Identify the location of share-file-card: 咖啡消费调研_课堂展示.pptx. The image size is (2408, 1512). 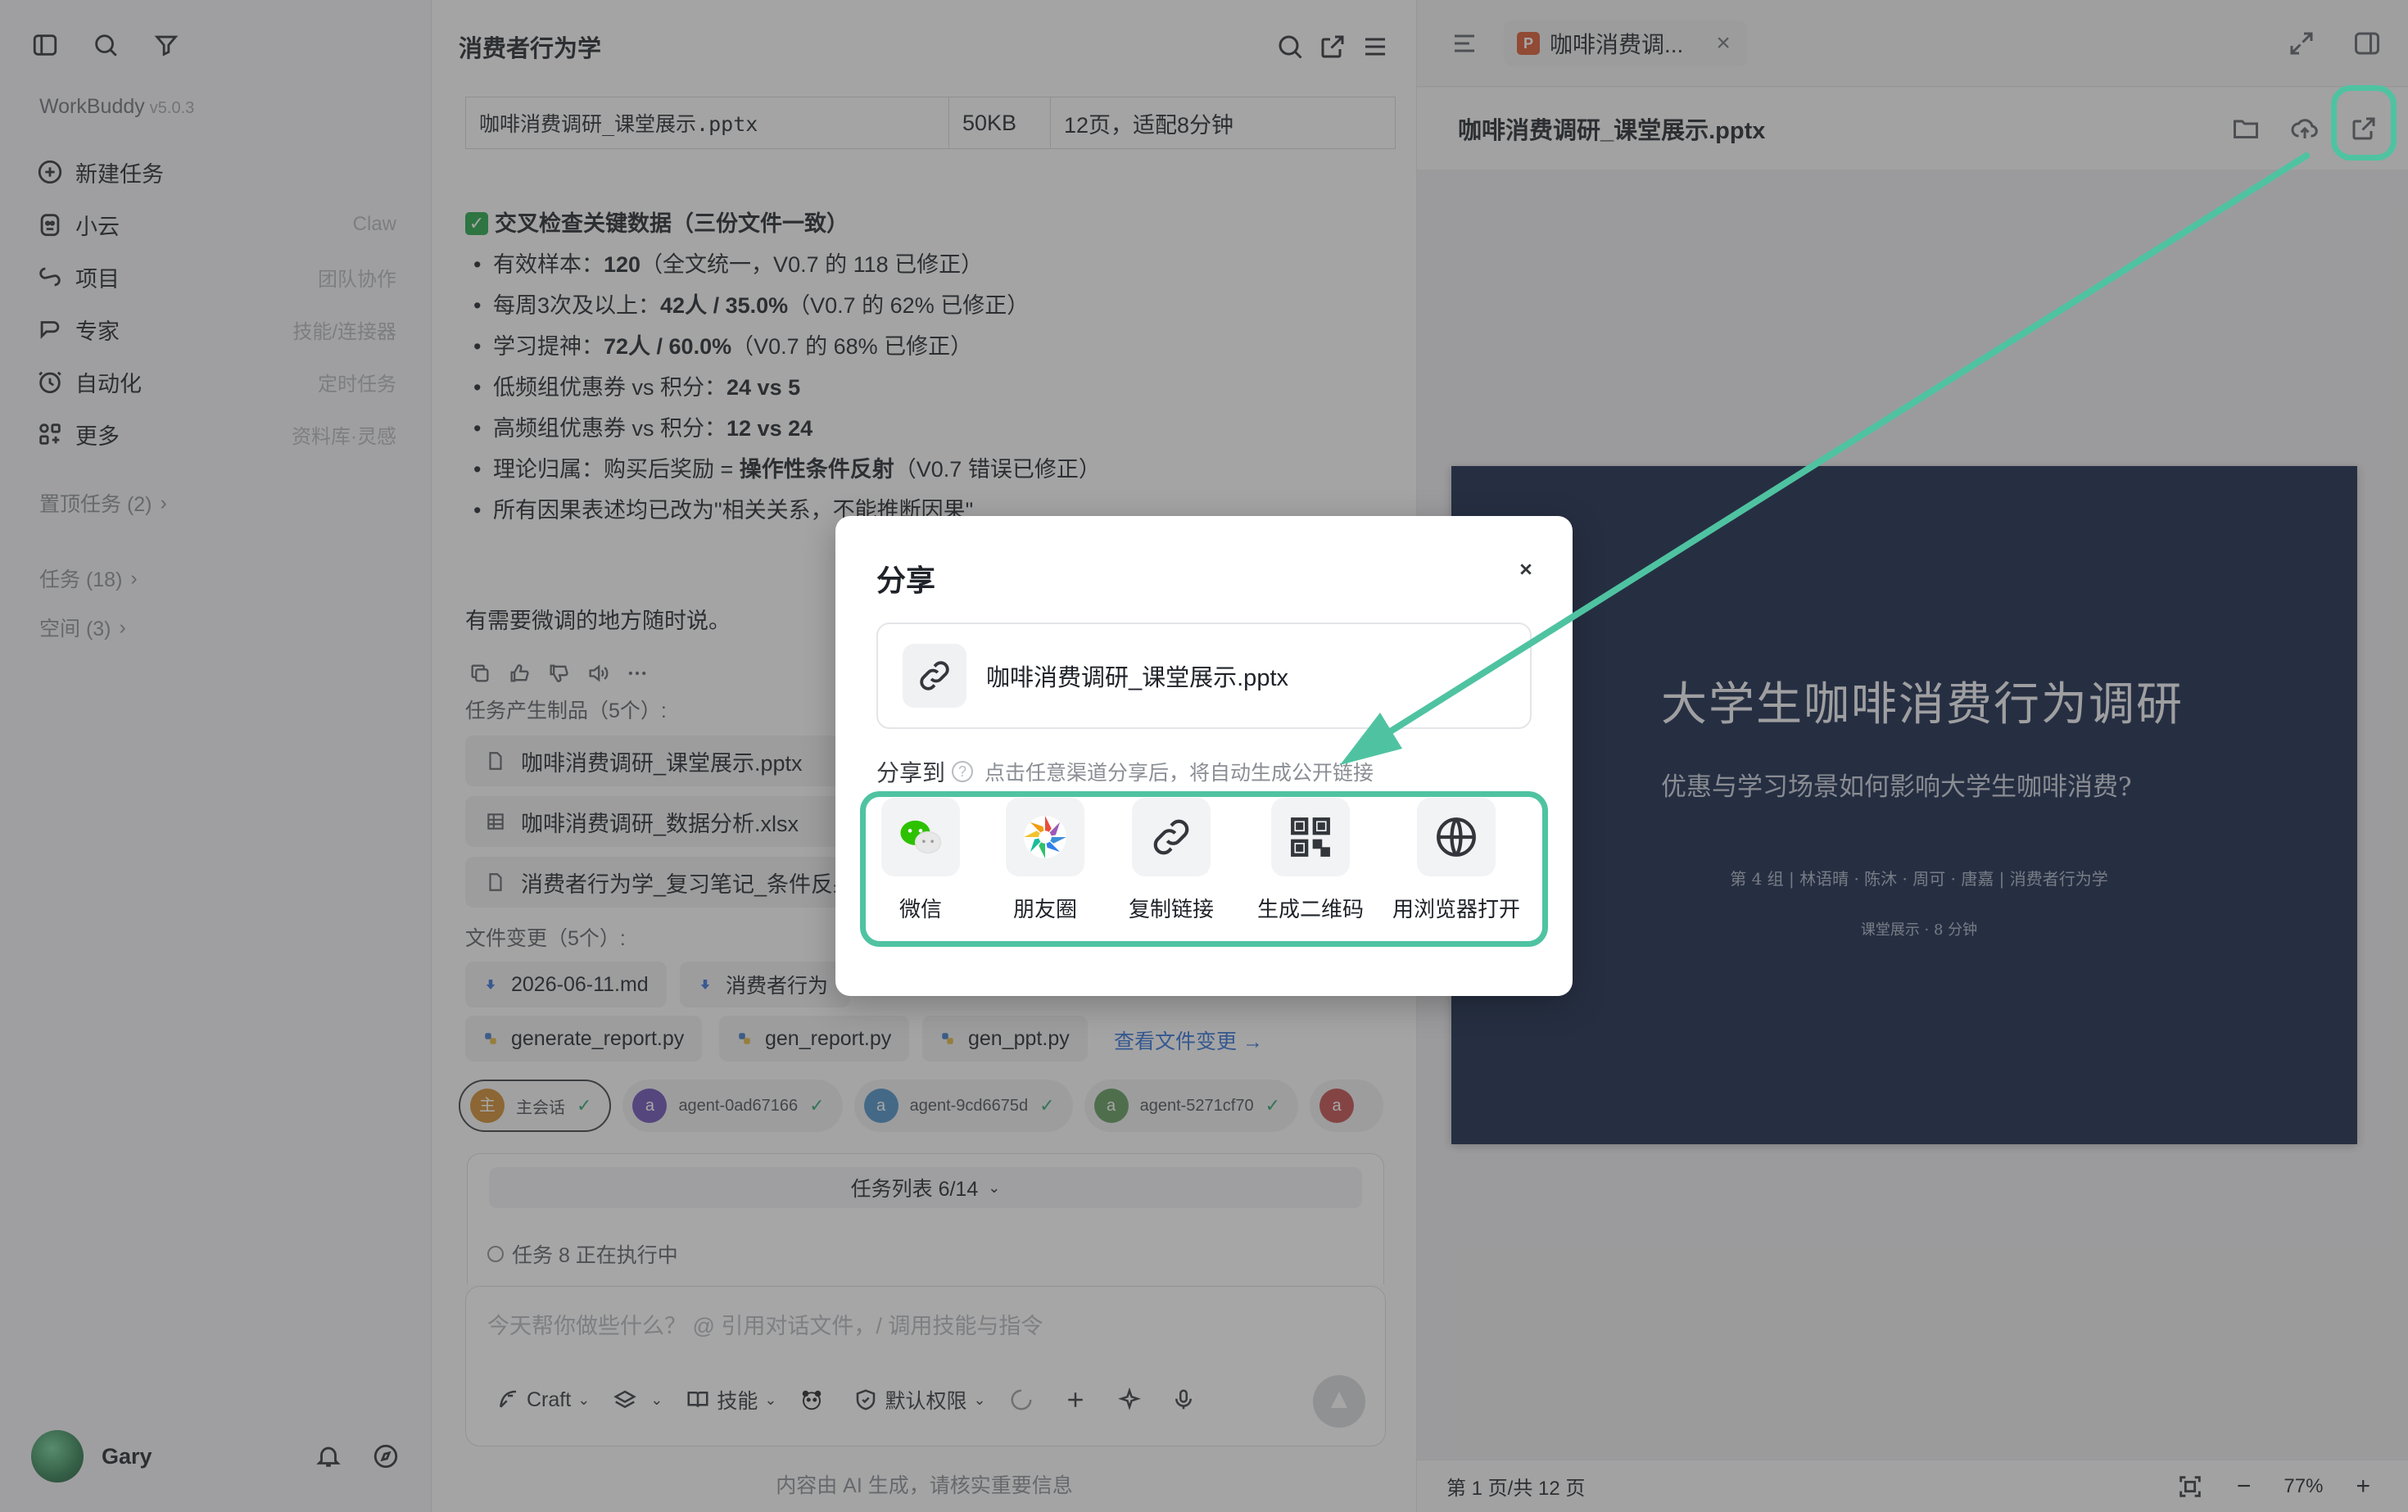
(1204, 675).